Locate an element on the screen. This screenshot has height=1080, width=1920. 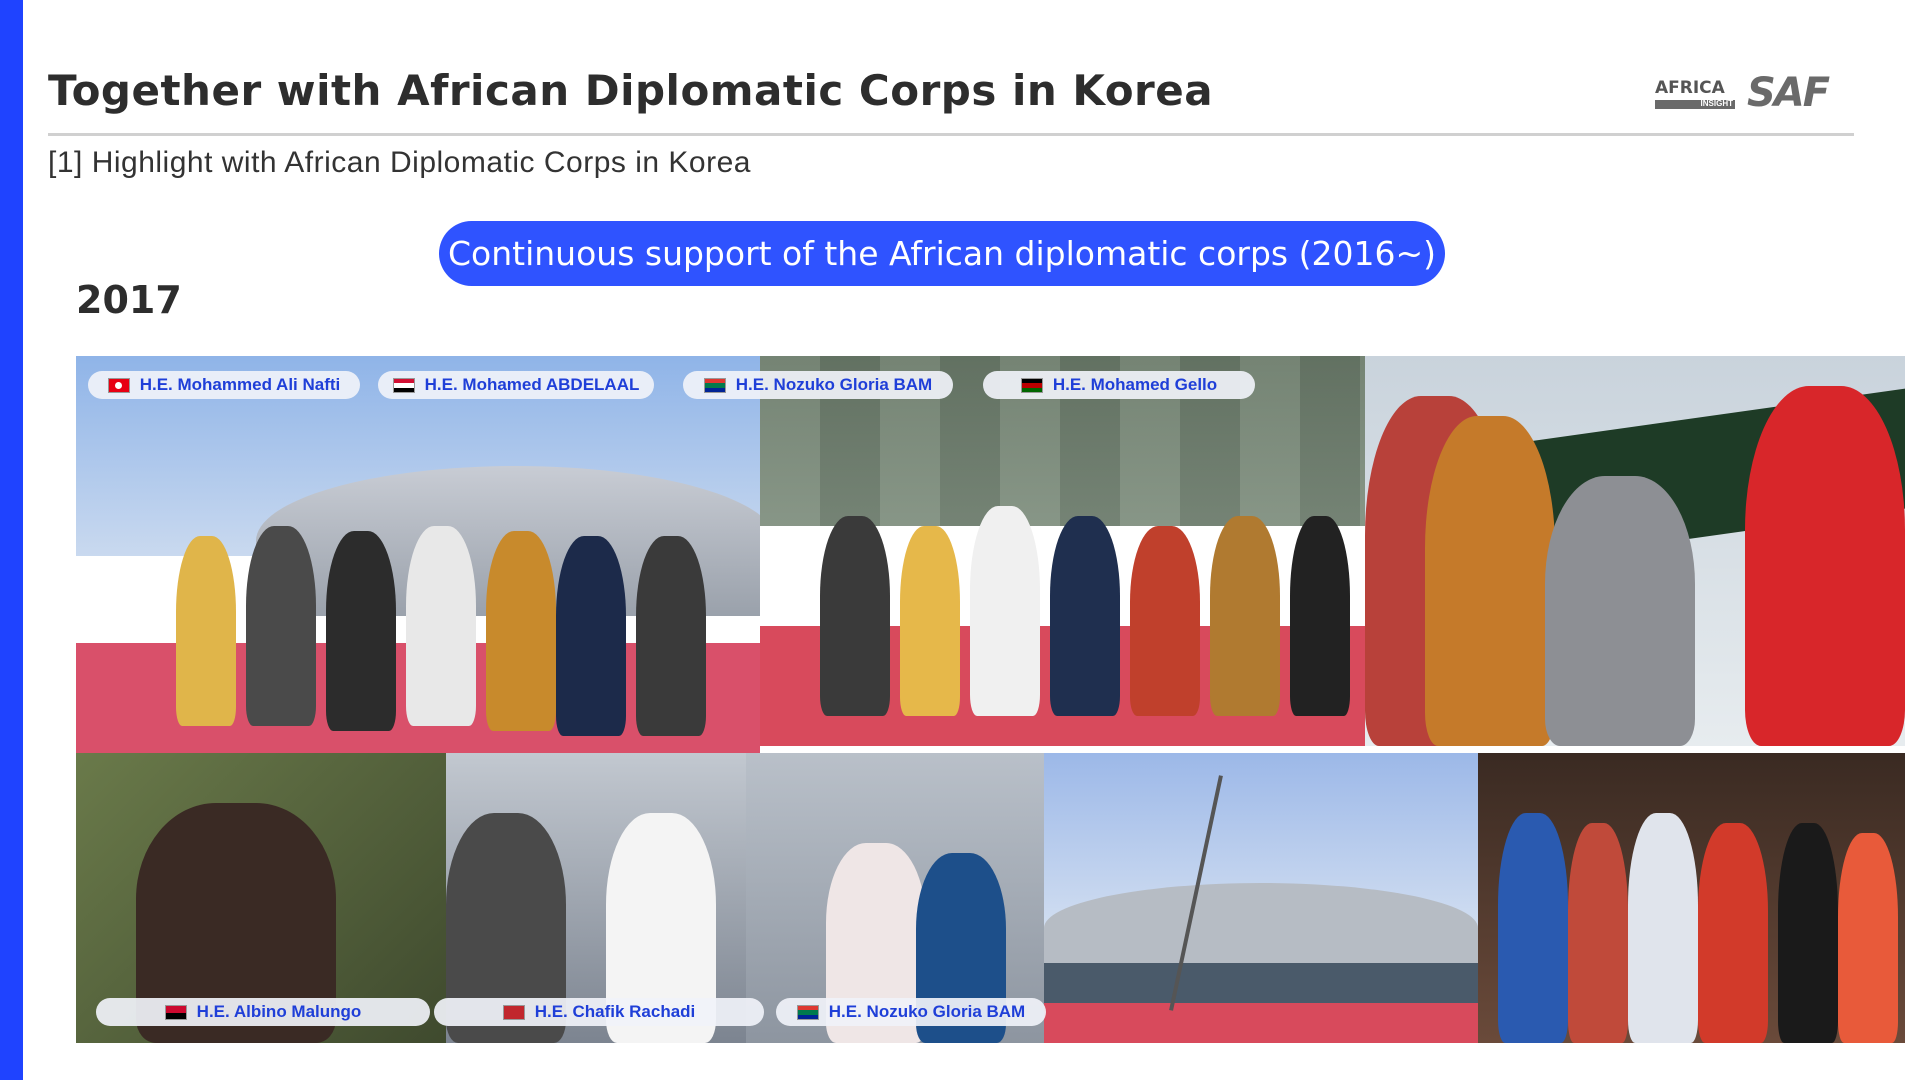
label-south-africa-ambassador: H.E. Nozuko Gloria BAM is located at coordinates (818, 385).